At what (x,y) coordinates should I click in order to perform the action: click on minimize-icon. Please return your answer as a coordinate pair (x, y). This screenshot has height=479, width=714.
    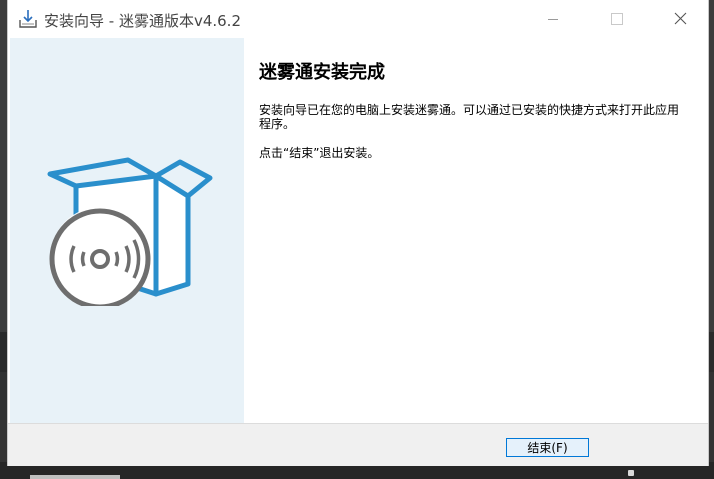
    Looking at the image, I should click on (553, 19).